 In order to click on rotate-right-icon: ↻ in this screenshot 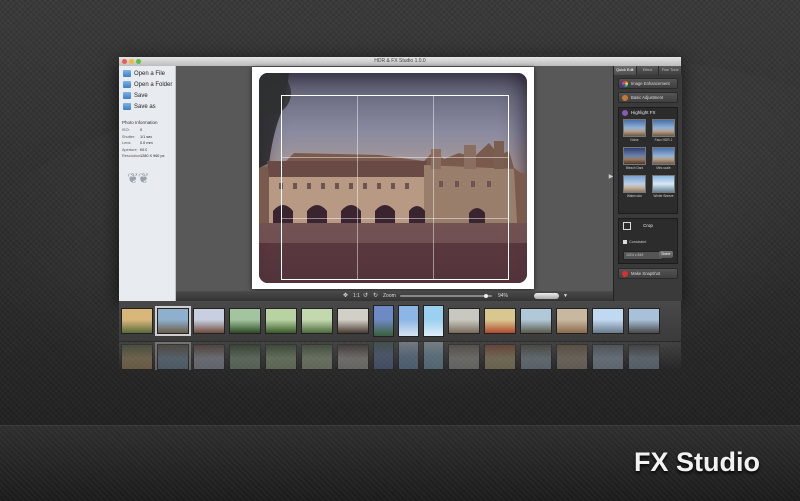, I will do `click(375, 296)`.